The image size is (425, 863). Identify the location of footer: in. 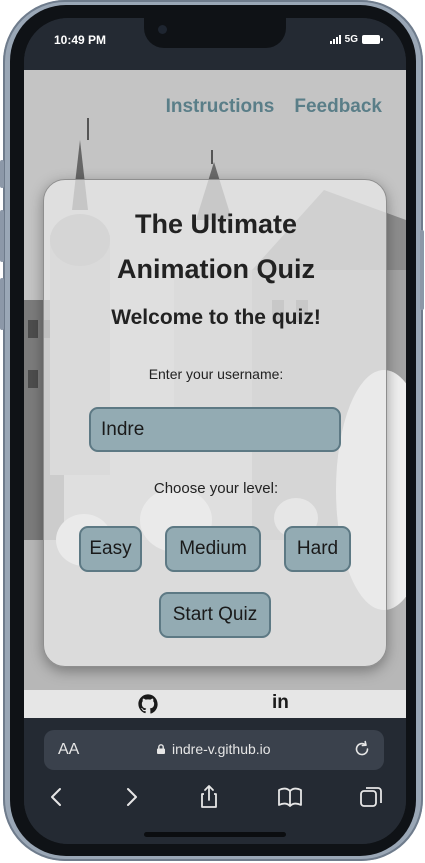
(215, 704).